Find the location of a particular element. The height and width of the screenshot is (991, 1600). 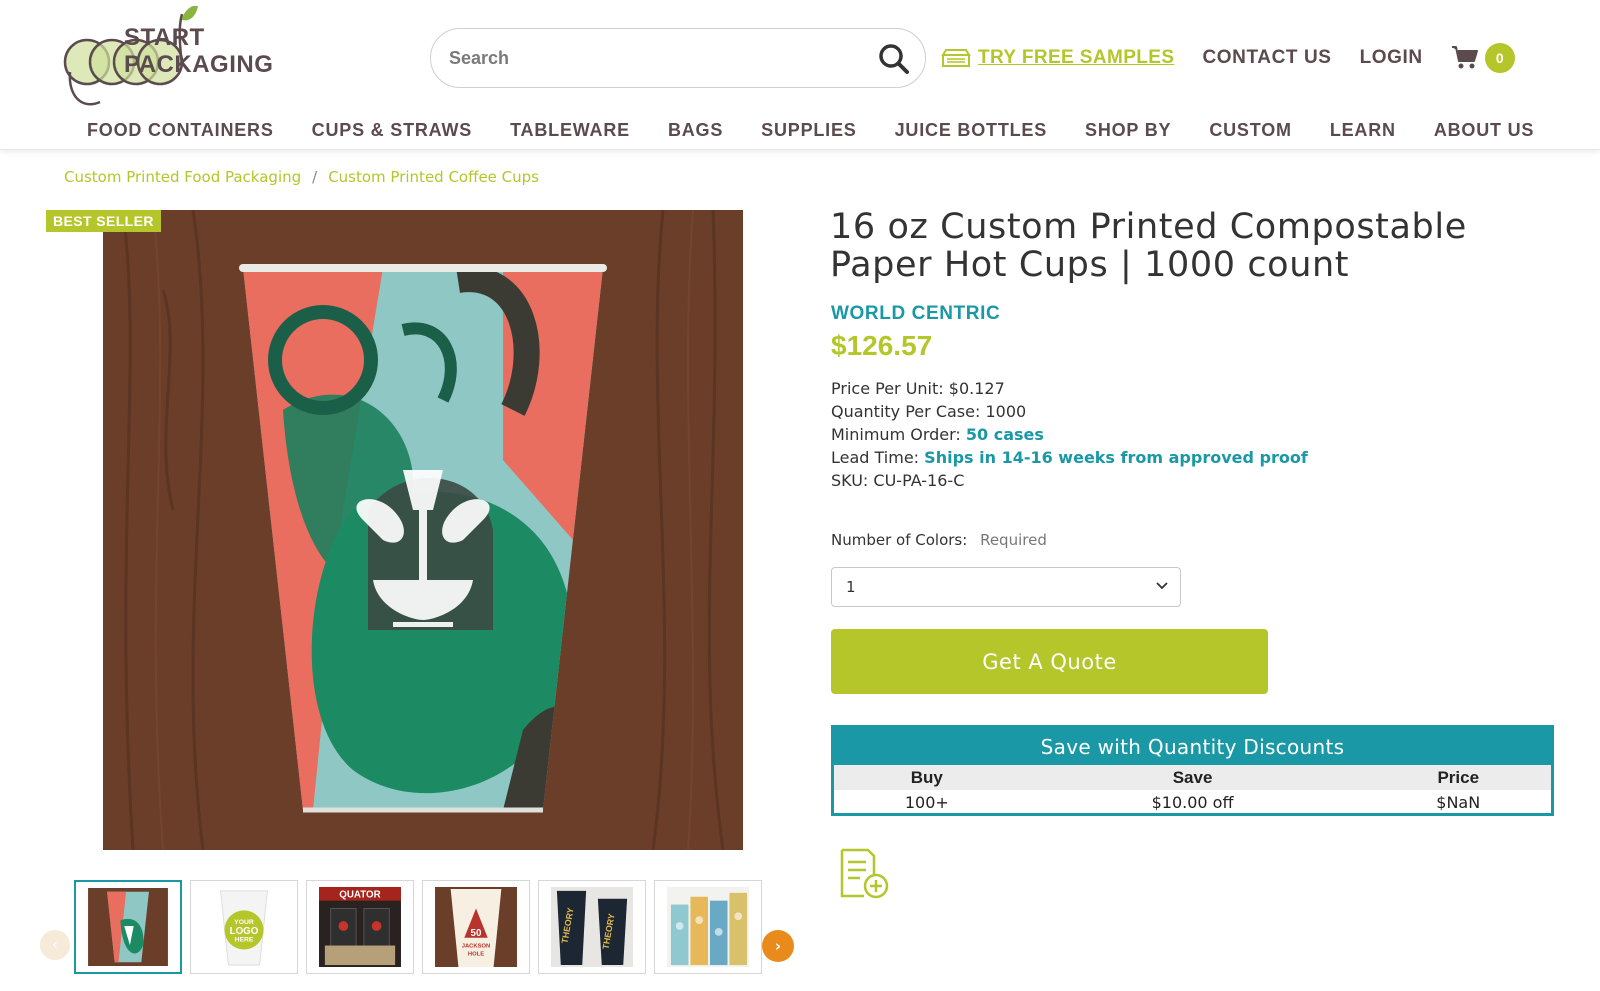

contact-us-link: CONTACT US is located at coordinates (1266, 58).